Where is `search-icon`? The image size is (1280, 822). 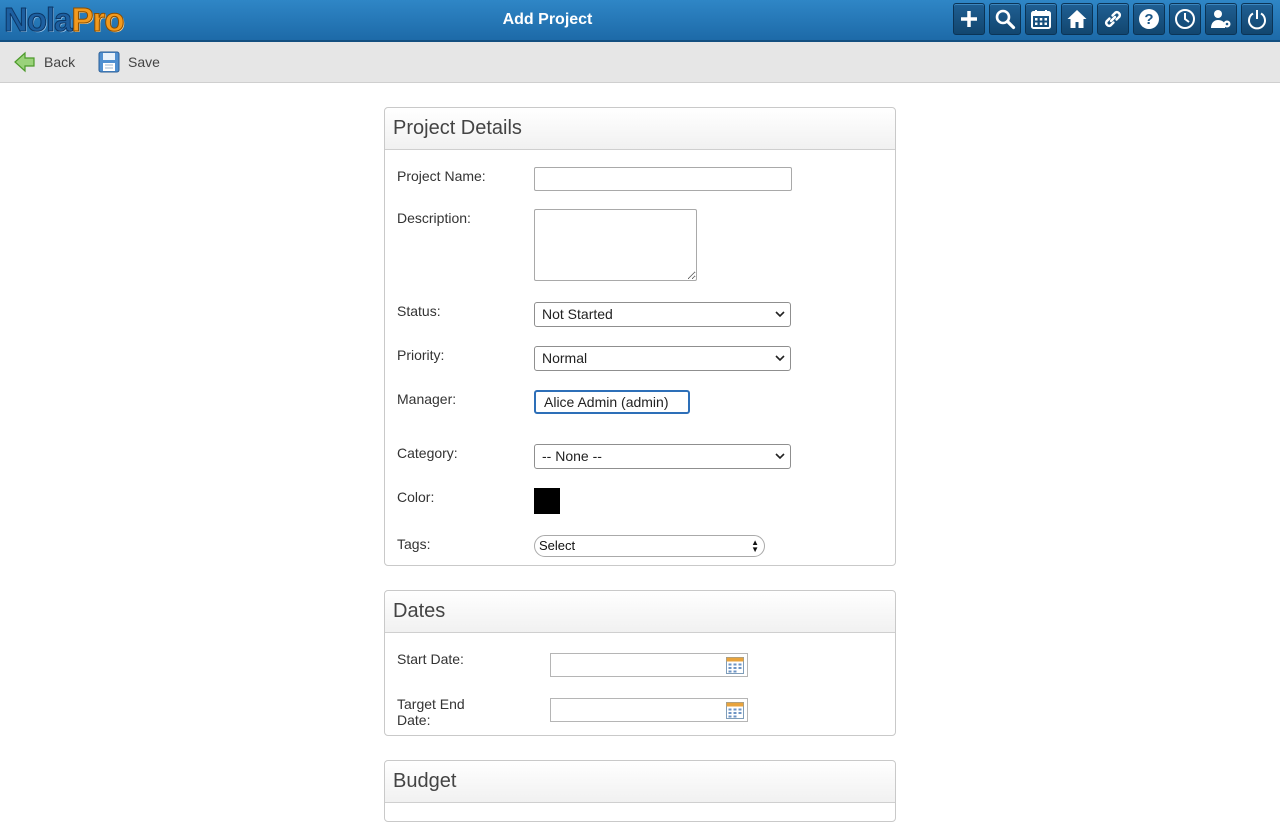
search-icon is located at coordinates (1005, 19).